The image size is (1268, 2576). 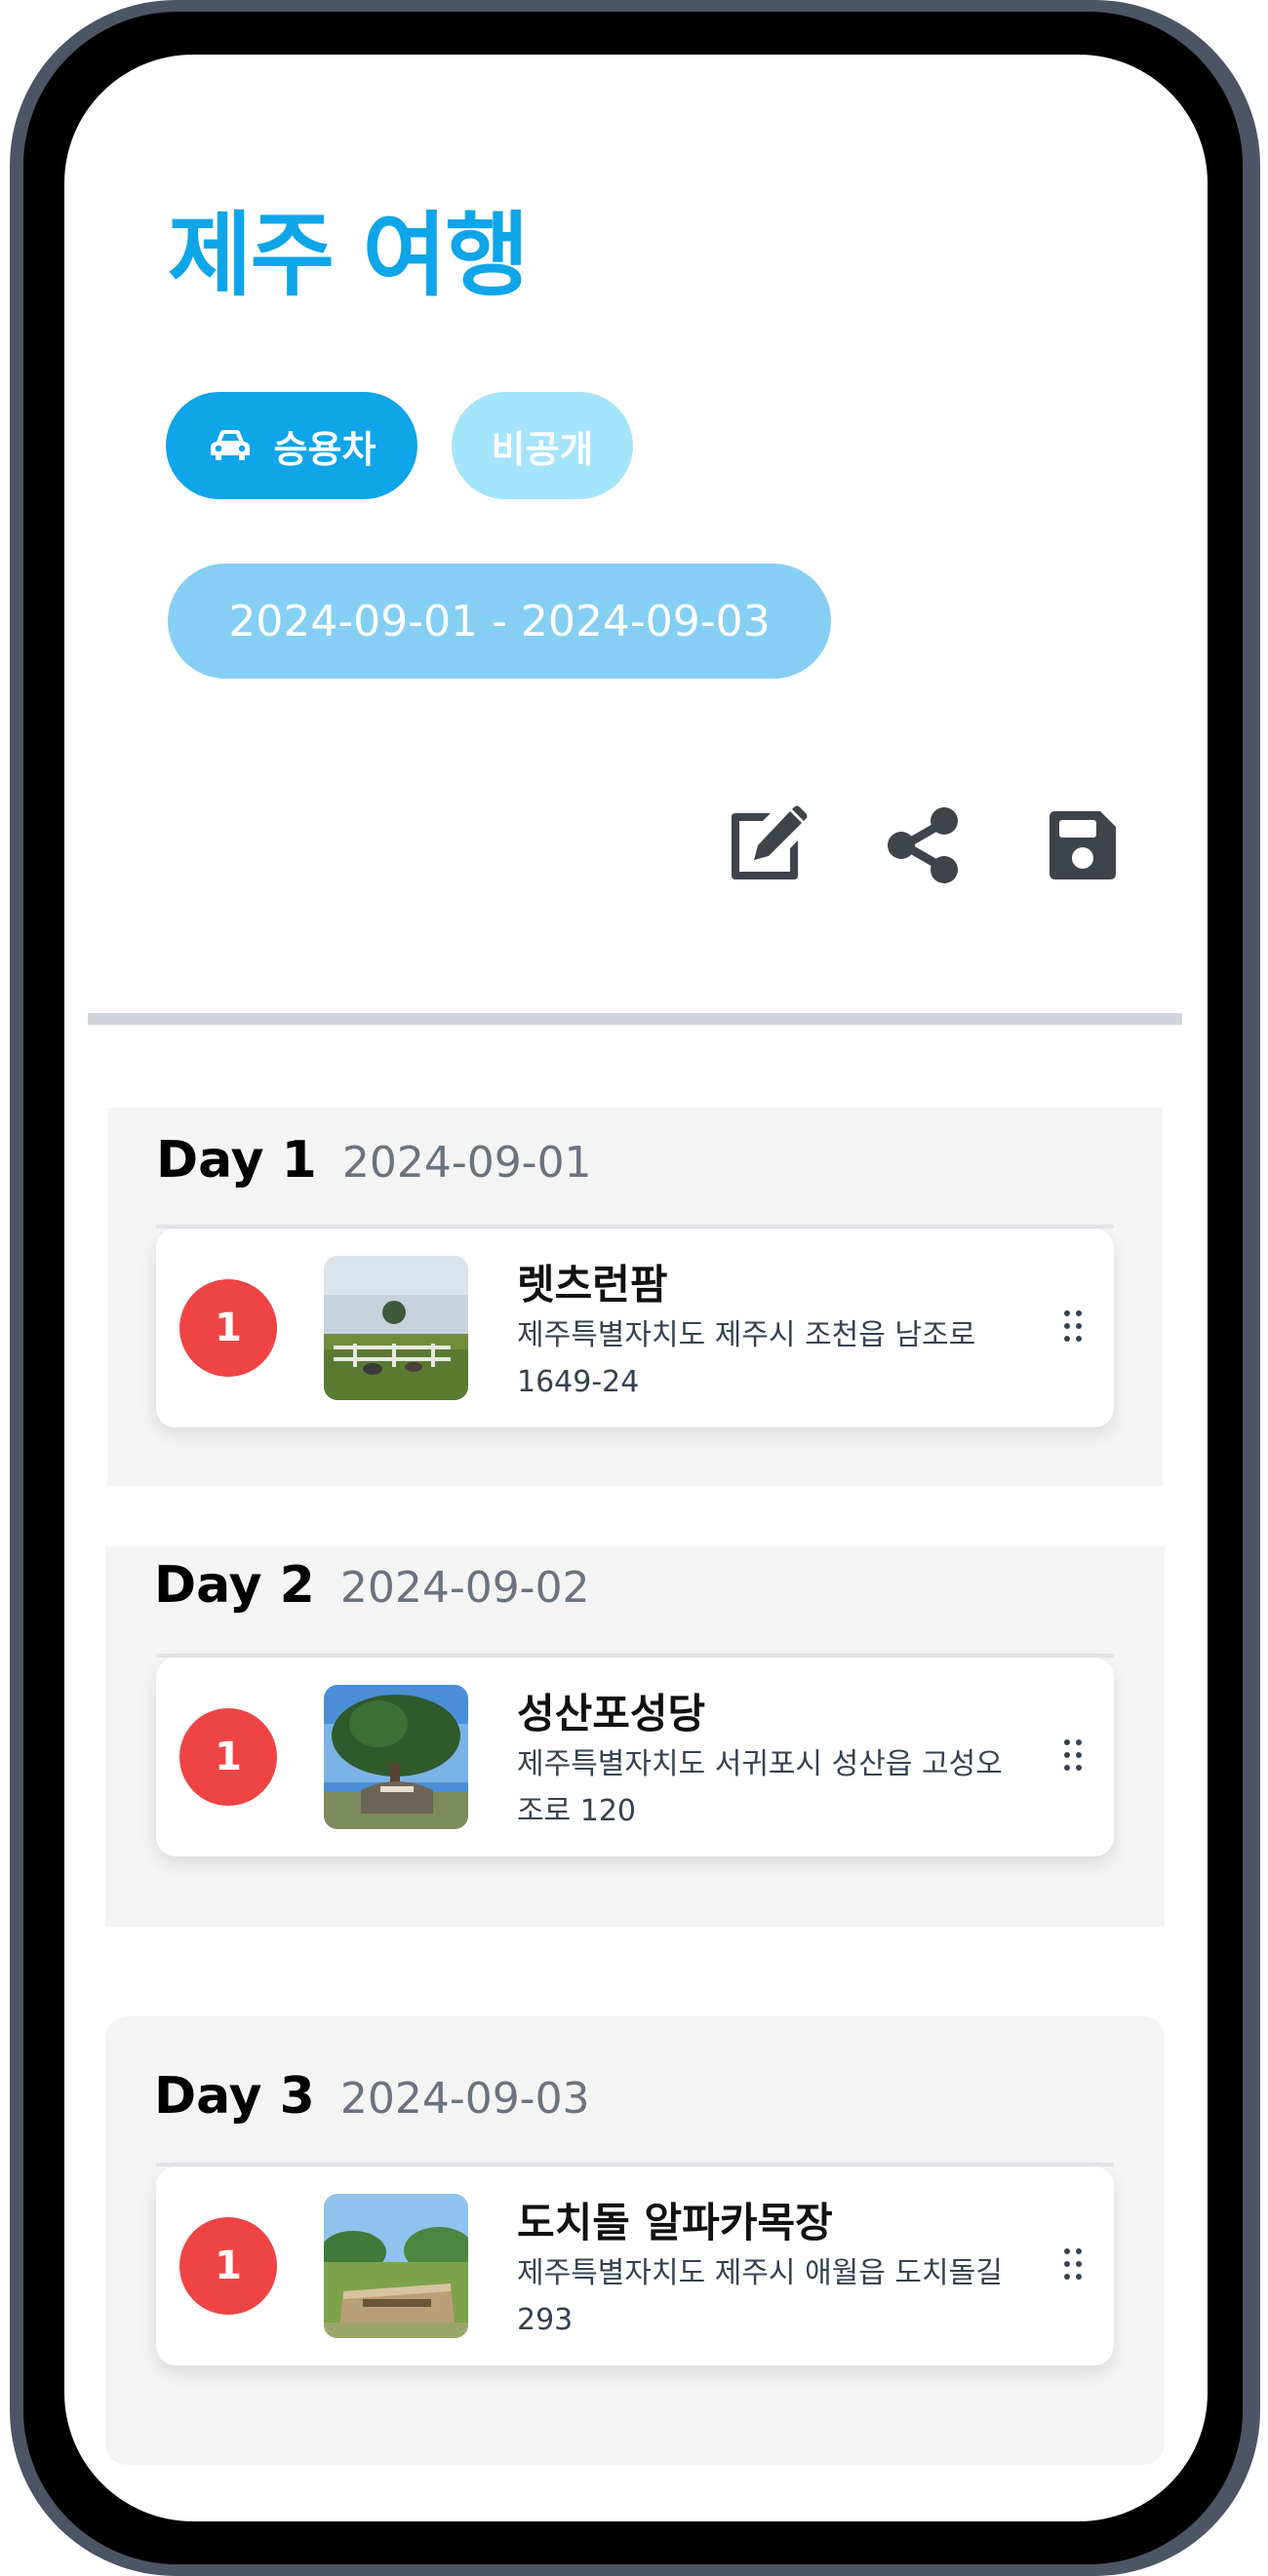 I want to click on place-name: 성산포성당, so click(x=611, y=1713).